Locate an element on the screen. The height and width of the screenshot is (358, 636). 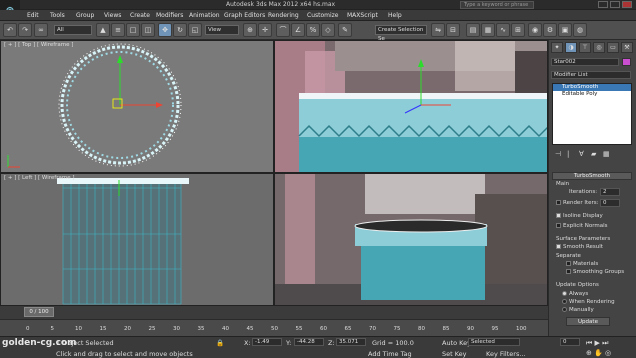
track-tick-label: 20 is located at coordinates (127, 329).